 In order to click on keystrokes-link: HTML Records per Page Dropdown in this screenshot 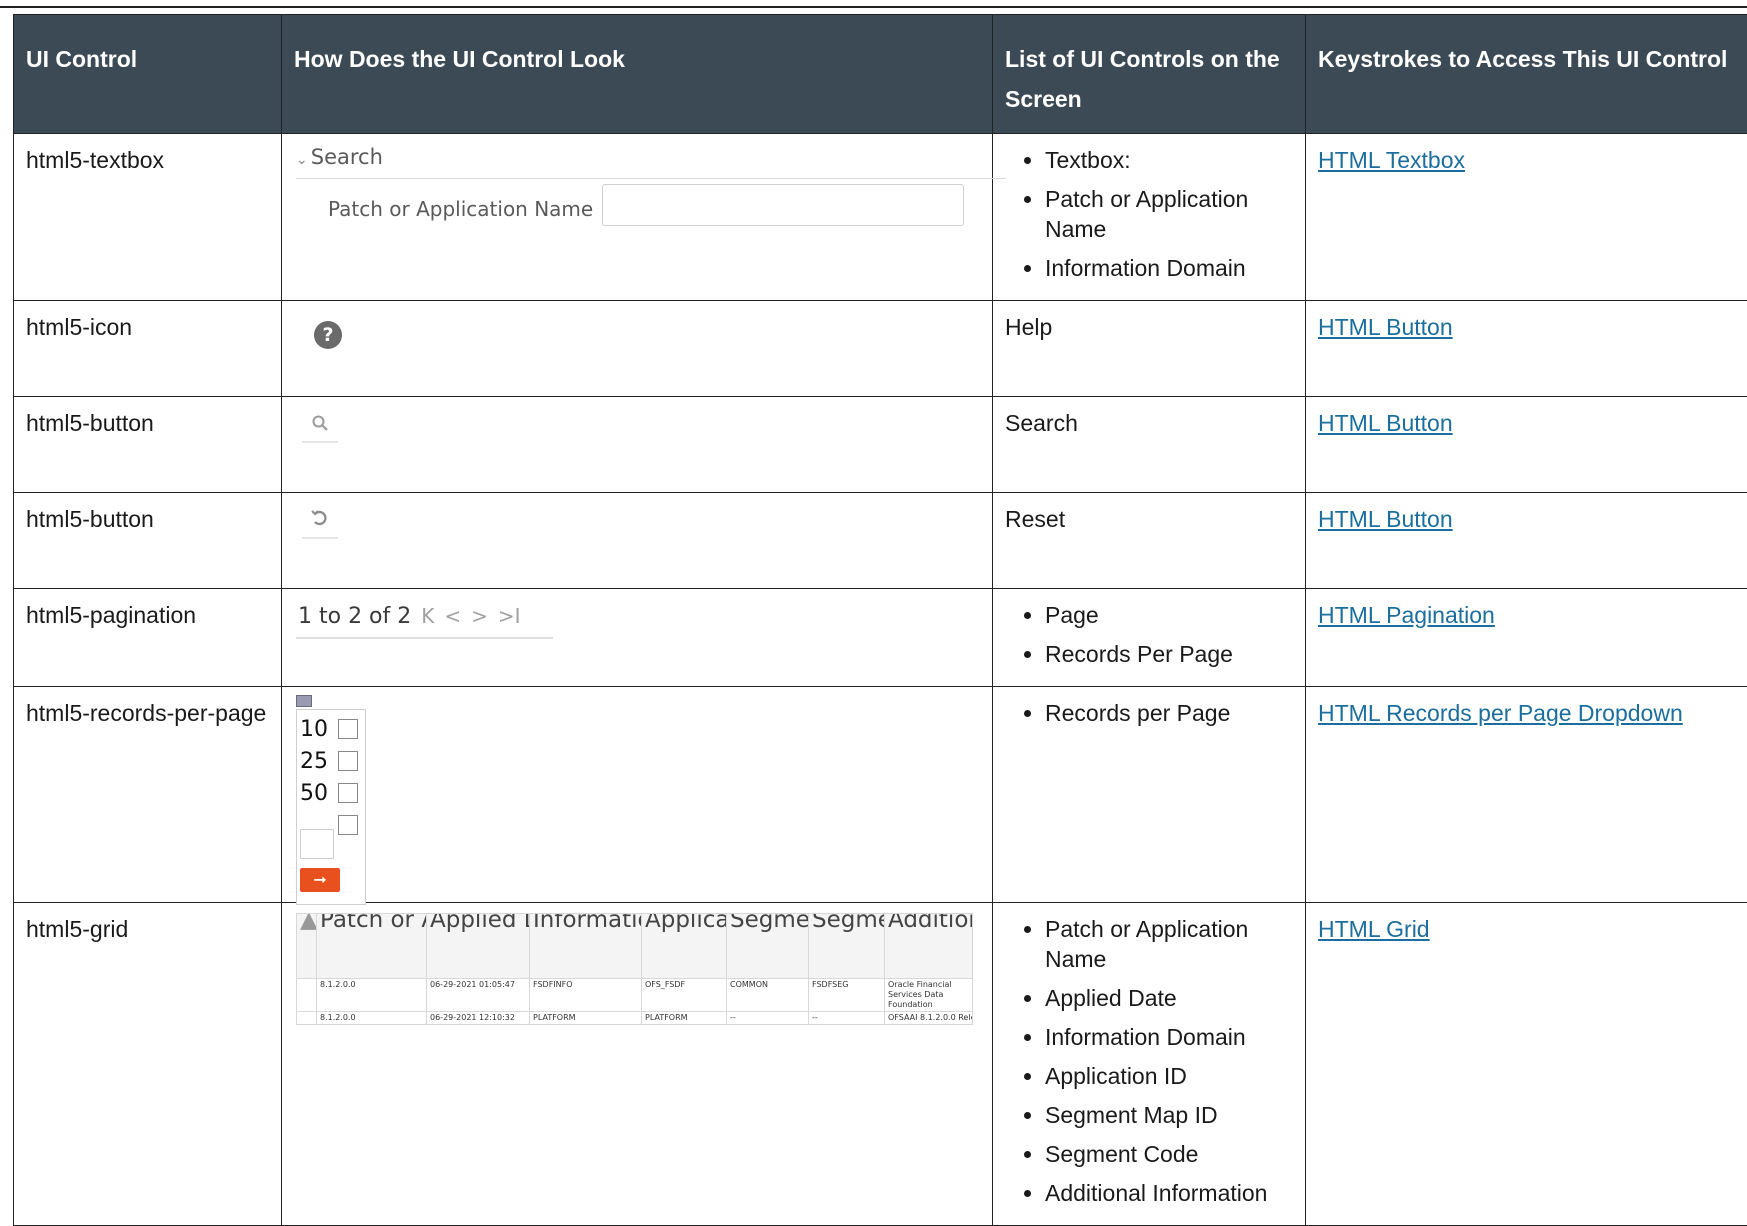, I will do `click(1500, 713)`.